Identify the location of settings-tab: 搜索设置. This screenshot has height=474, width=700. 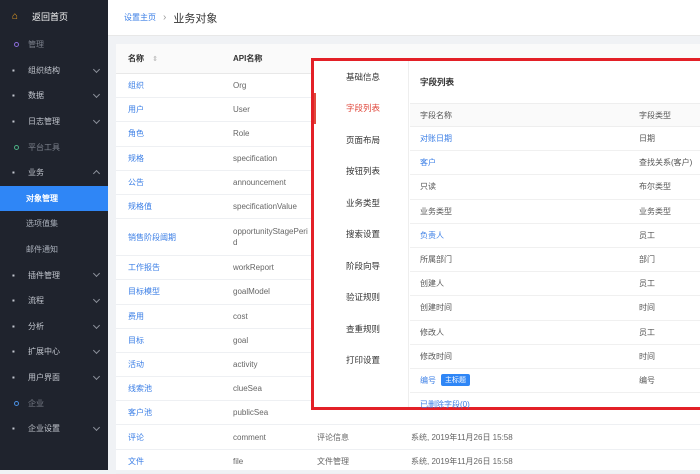
(361, 235).